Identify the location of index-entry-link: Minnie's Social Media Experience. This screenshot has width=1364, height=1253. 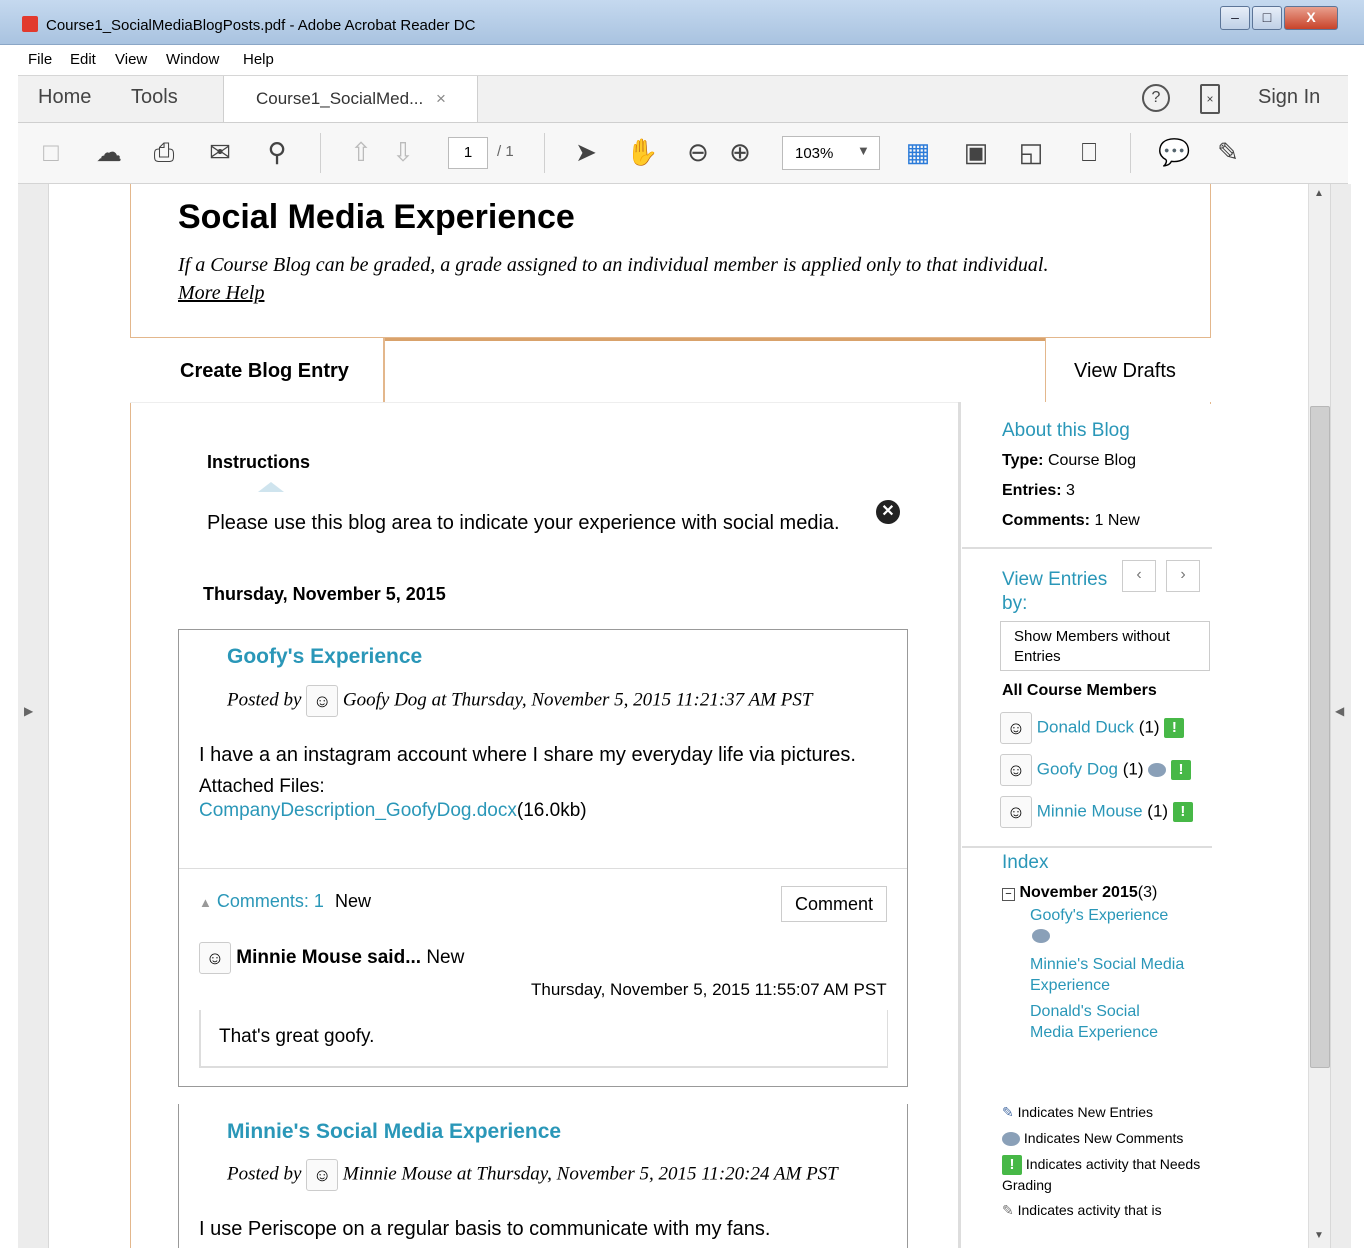
(1115, 975).